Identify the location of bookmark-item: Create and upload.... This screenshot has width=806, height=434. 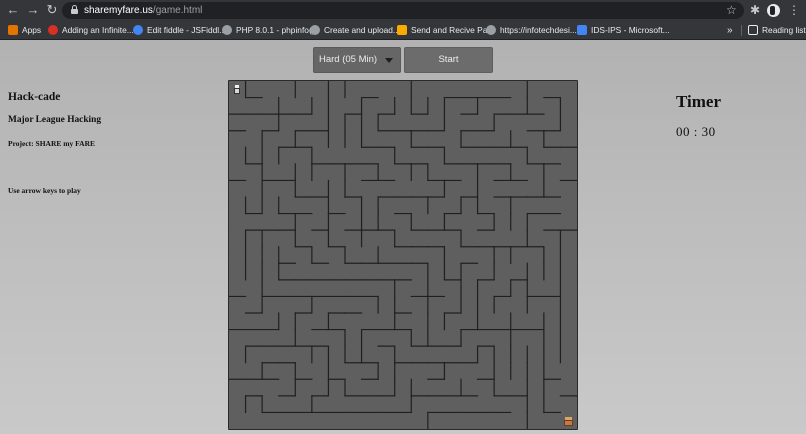
(355, 31).